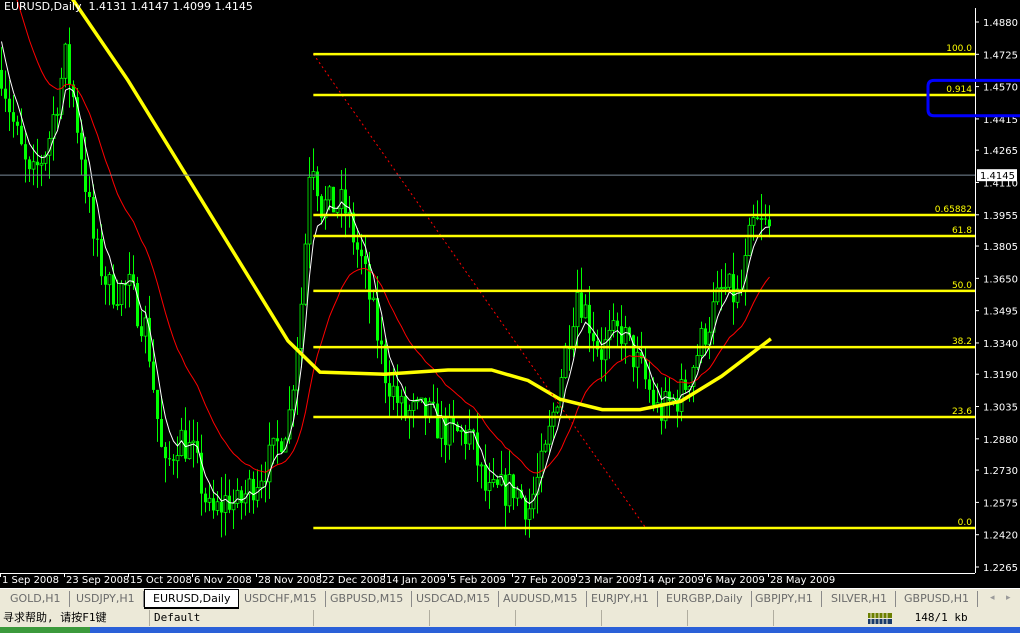  What do you see at coordinates (43, 6) in the screenshot?
I see `symbol-title: EURUSD,Daily` at bounding box center [43, 6].